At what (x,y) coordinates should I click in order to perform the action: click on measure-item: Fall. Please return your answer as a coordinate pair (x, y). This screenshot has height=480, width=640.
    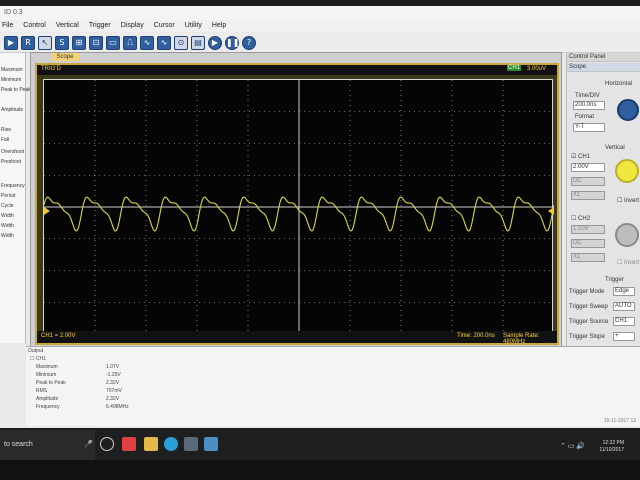
    Looking at the image, I should click on (5, 140).